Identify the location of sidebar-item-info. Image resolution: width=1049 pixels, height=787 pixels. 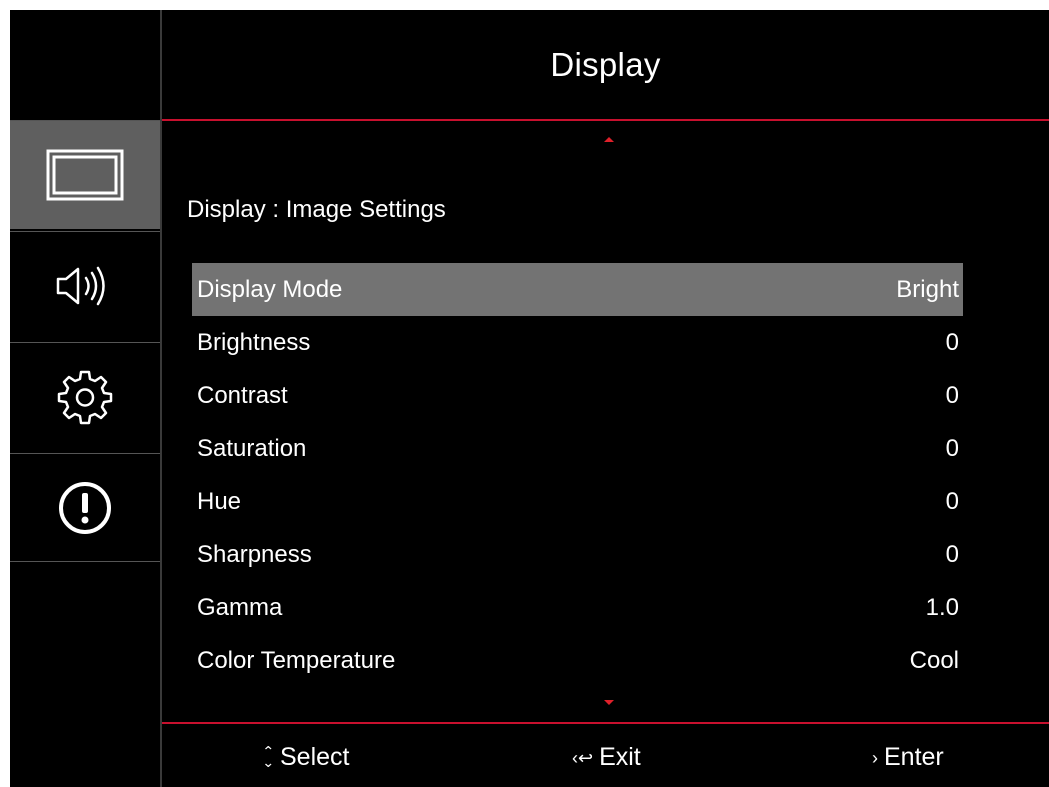
(85, 507).